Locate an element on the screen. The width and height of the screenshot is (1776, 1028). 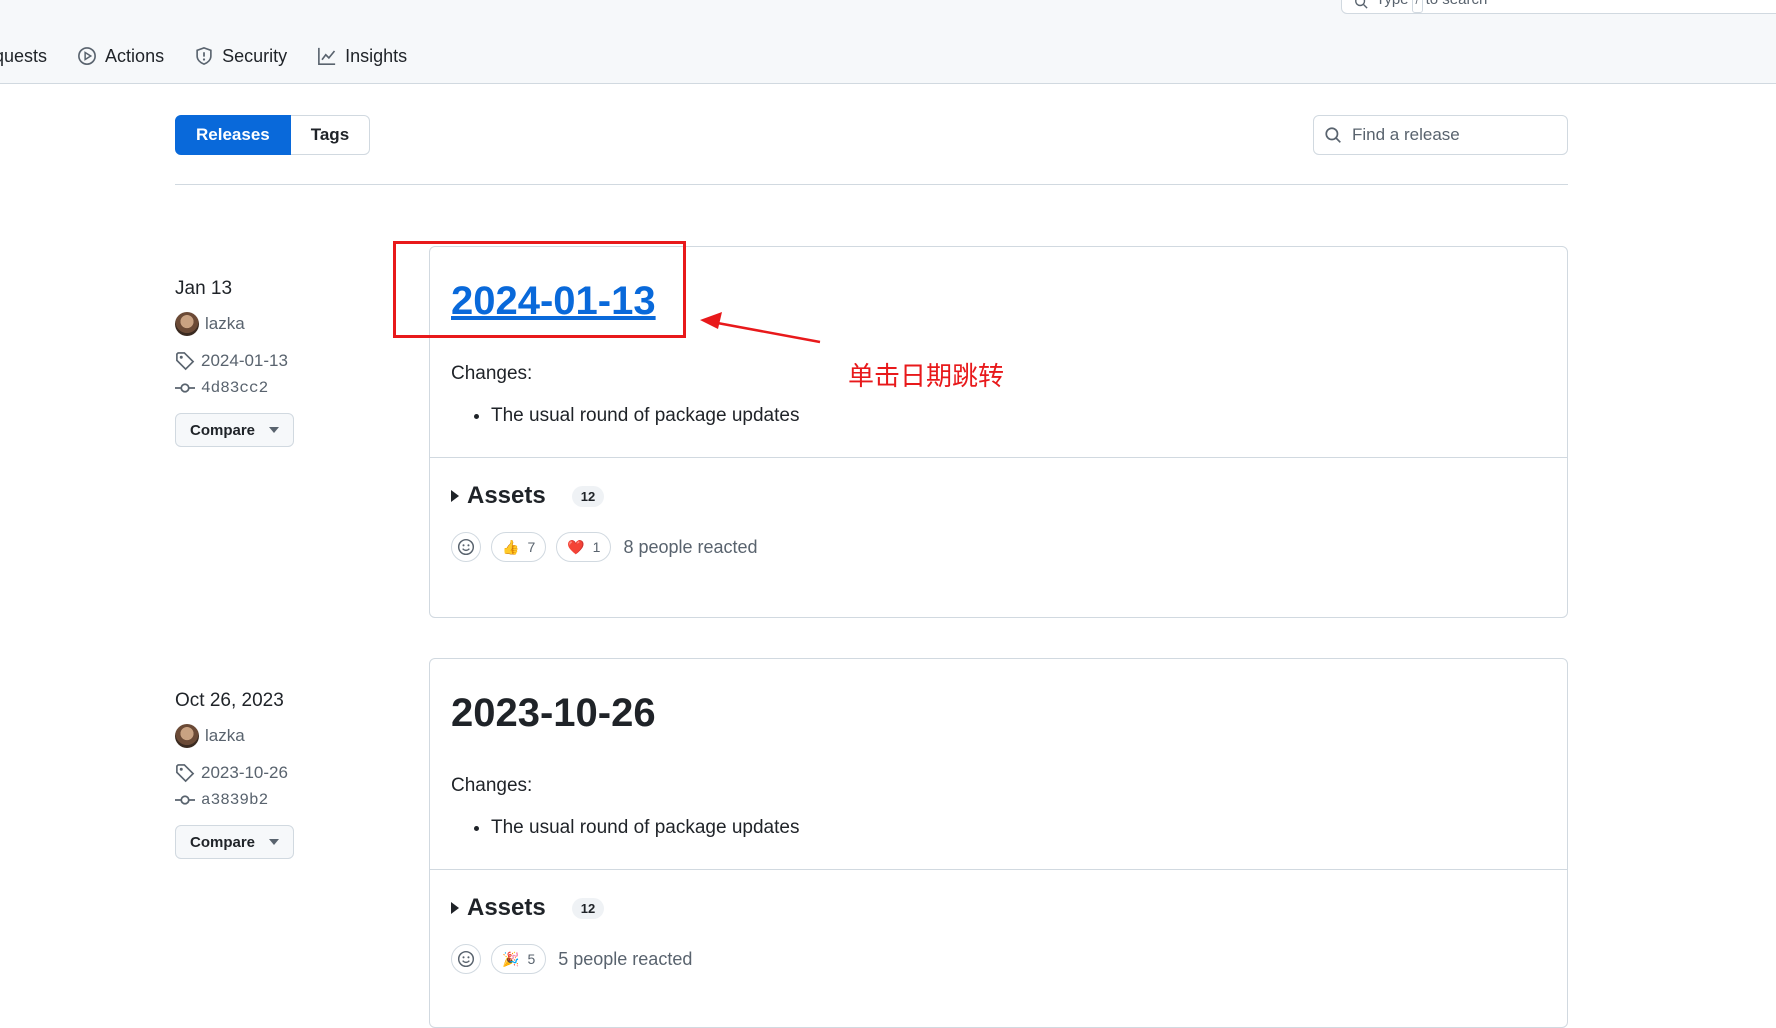
tab-insights: Insights is located at coordinates (362, 56).